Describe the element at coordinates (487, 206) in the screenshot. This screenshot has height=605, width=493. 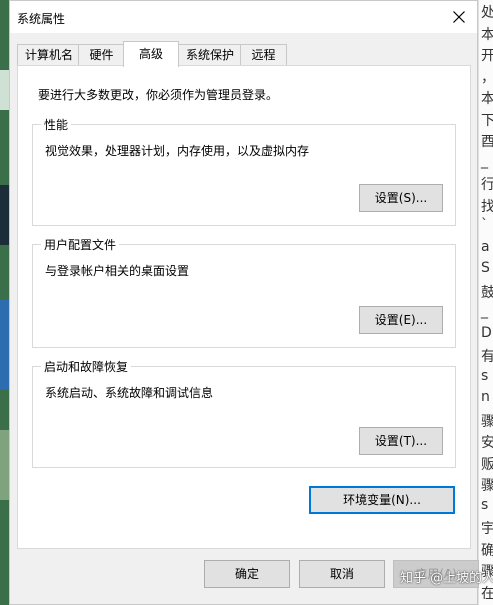
I see `background-text-char: 找` at that location.